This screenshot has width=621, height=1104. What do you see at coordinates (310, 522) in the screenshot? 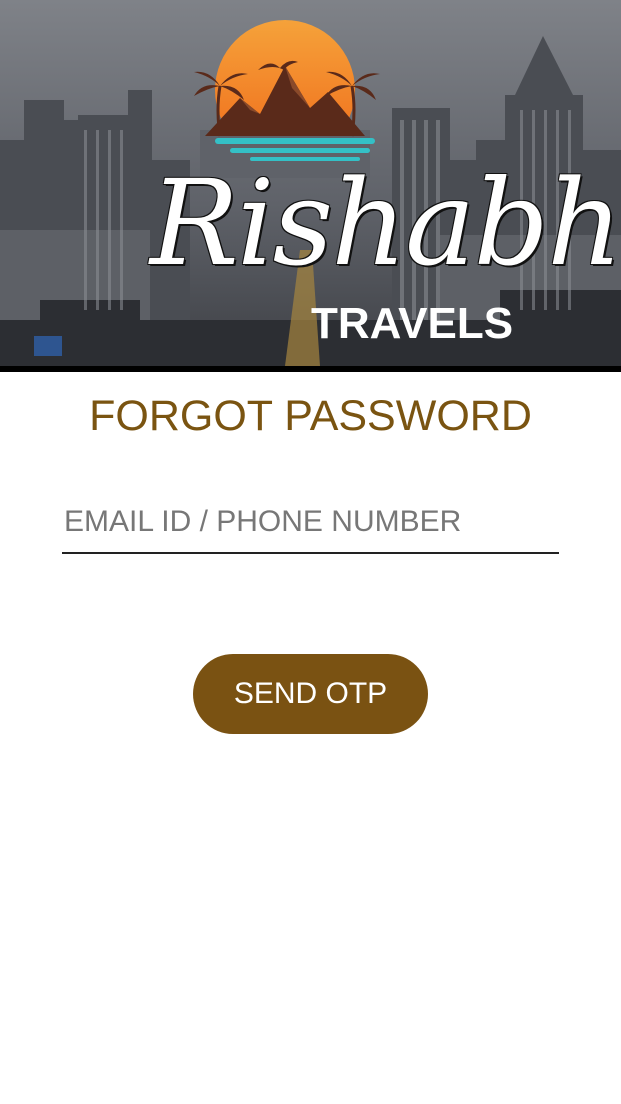
I see `email-phone-input` at bounding box center [310, 522].